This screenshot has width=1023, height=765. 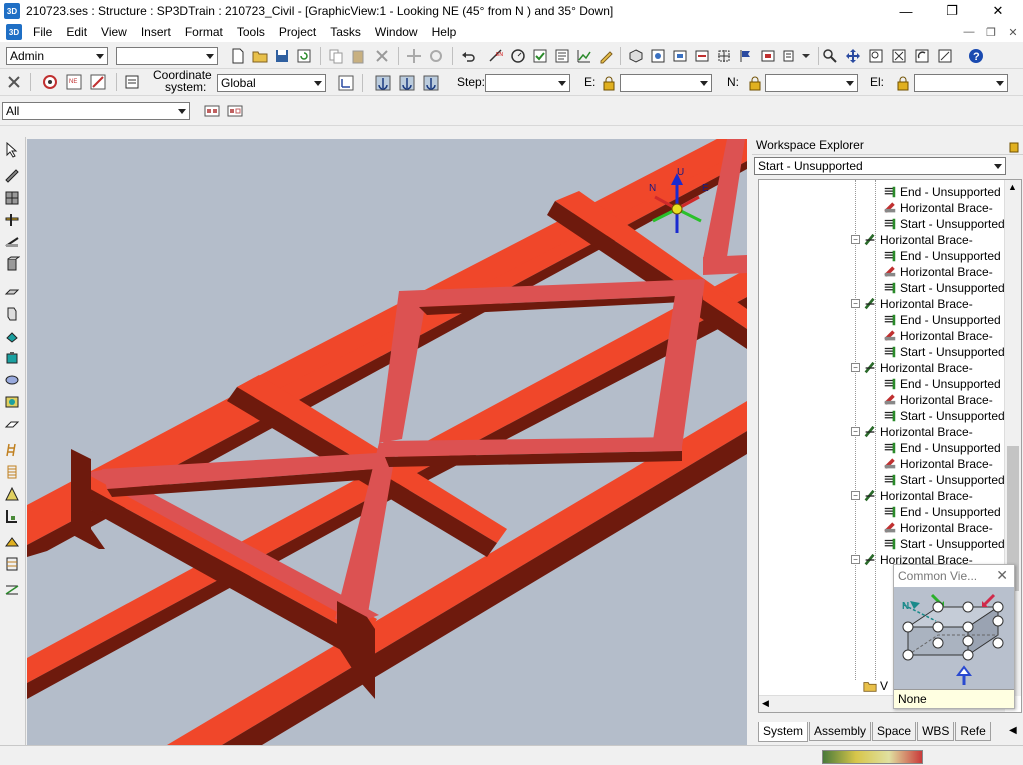 What do you see at coordinates (1014, 146) in the screenshot?
I see `pin-icon` at bounding box center [1014, 146].